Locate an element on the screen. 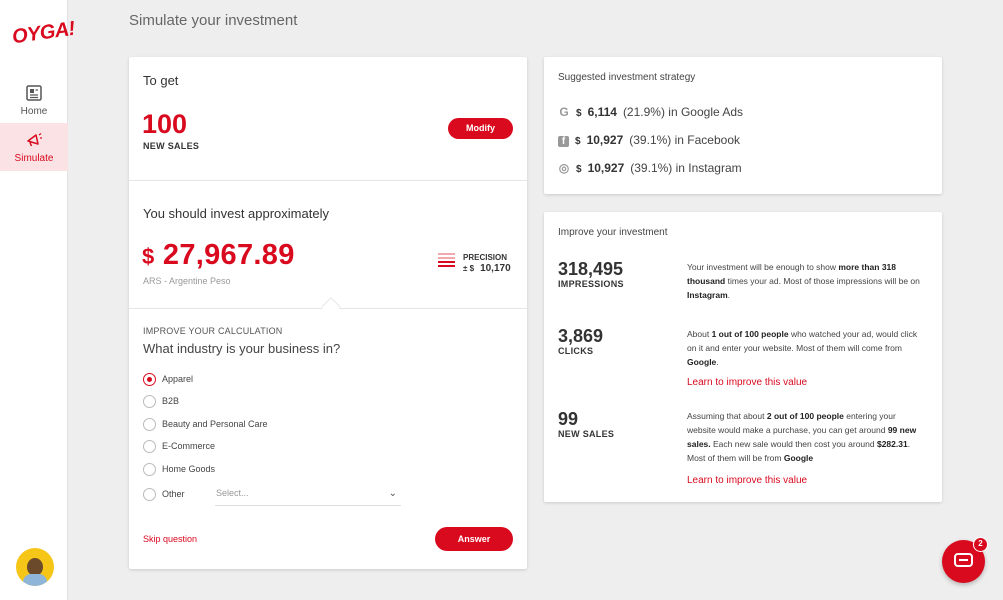  option-b2b: B2B is located at coordinates (161, 401).